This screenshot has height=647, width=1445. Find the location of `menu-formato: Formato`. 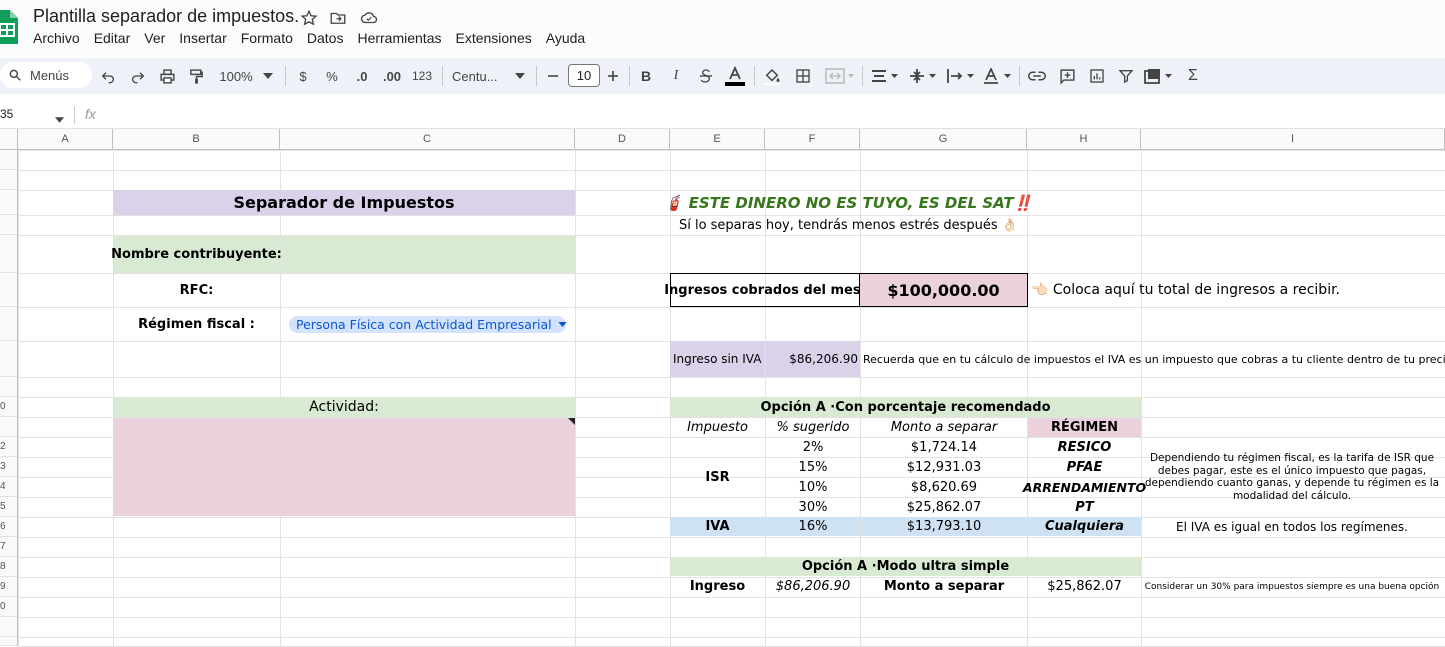

menu-formato: Formato is located at coordinates (267, 38).